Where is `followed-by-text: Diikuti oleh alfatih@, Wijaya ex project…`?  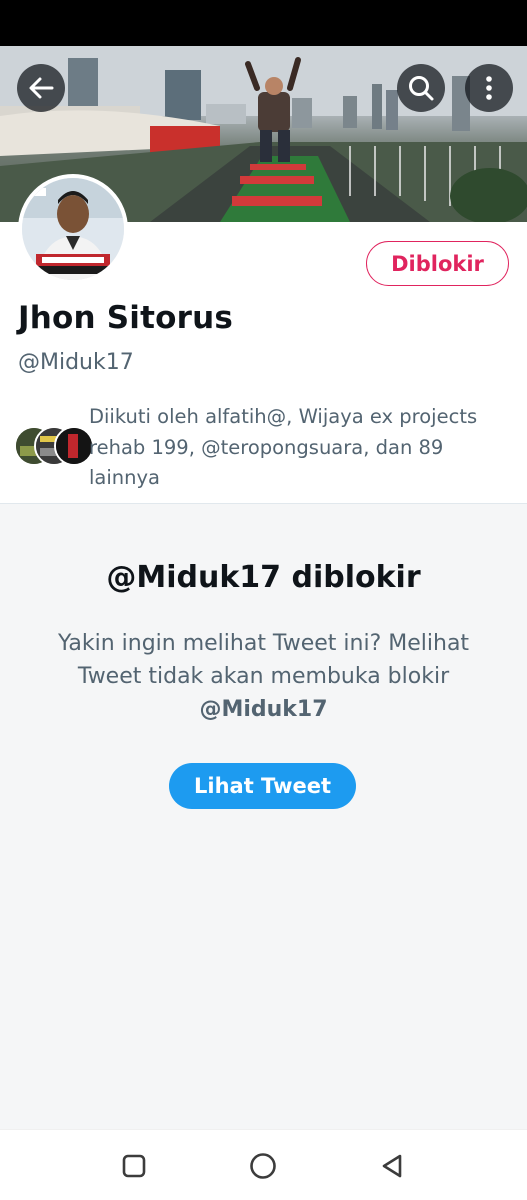
followed-by-text: Diikuti oleh alfatih@, Wijaya ex project… is located at coordinates (299, 448).